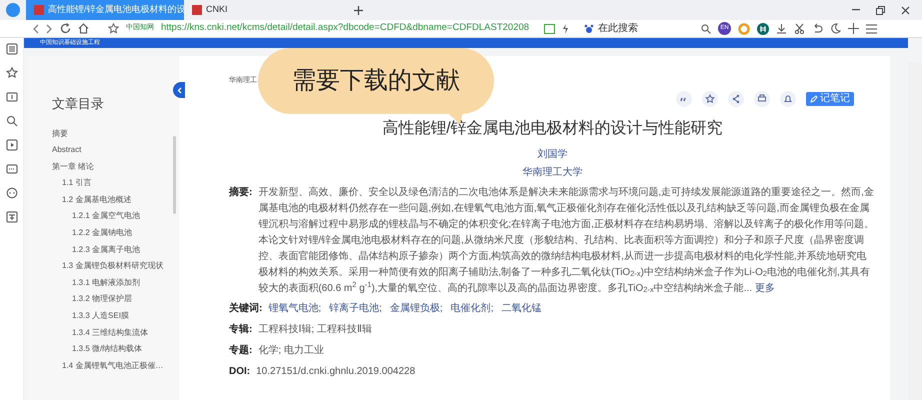 This screenshot has width=922, height=400. I want to click on toc-item: 1.3.1 电解液添加剂, so click(115, 285).